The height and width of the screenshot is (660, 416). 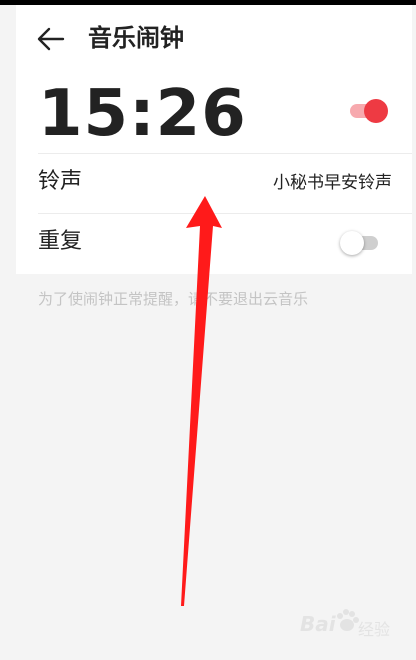 What do you see at coordinates (214, 243) in the screenshot?
I see `repeat-row: 重复` at bounding box center [214, 243].